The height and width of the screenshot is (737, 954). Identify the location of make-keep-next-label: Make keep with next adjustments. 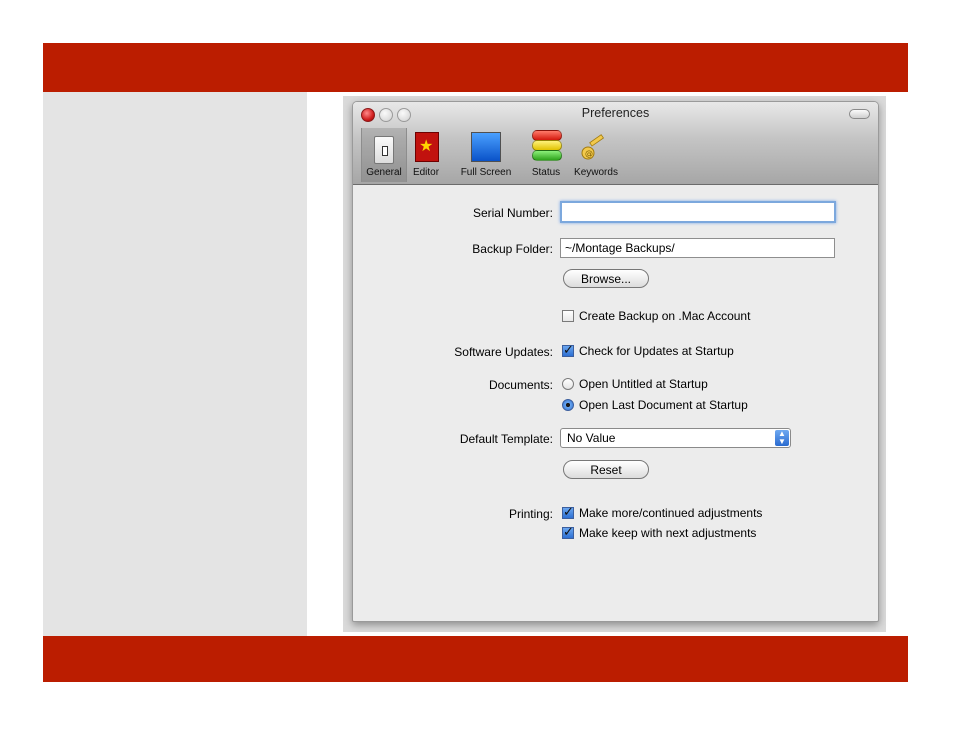
(668, 533).